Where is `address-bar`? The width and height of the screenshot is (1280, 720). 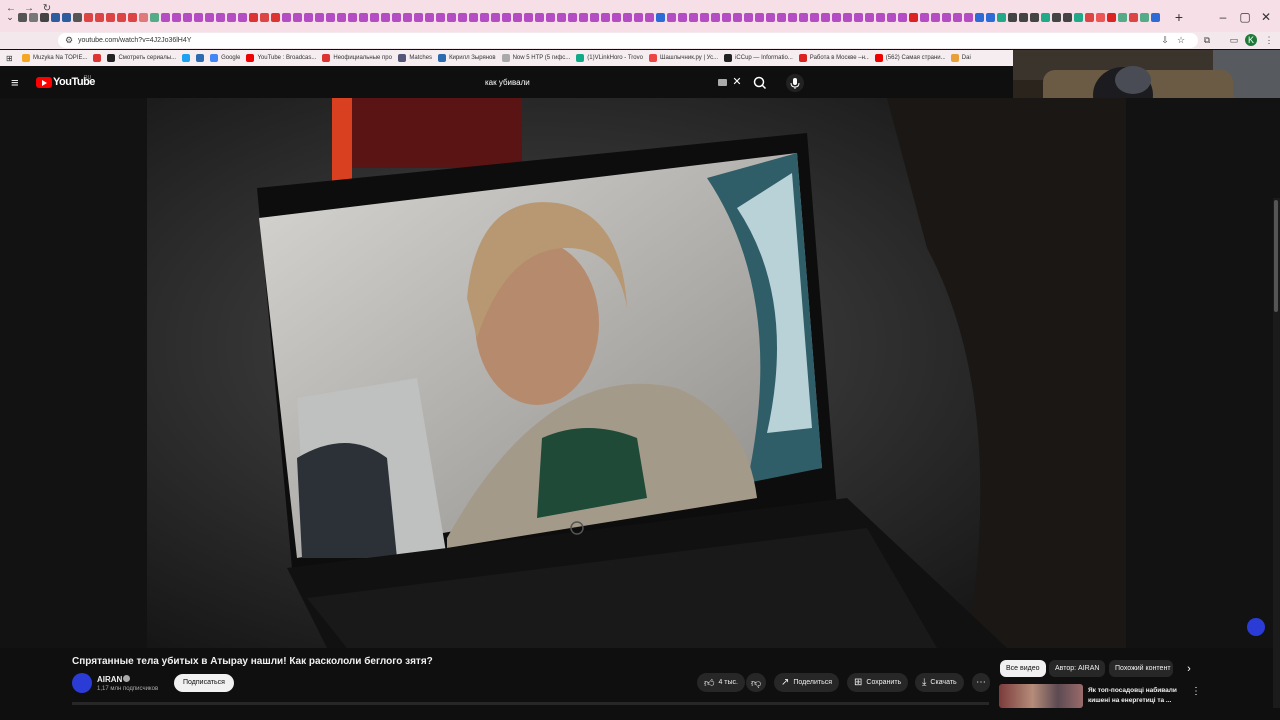
address-bar is located at coordinates (628, 40).